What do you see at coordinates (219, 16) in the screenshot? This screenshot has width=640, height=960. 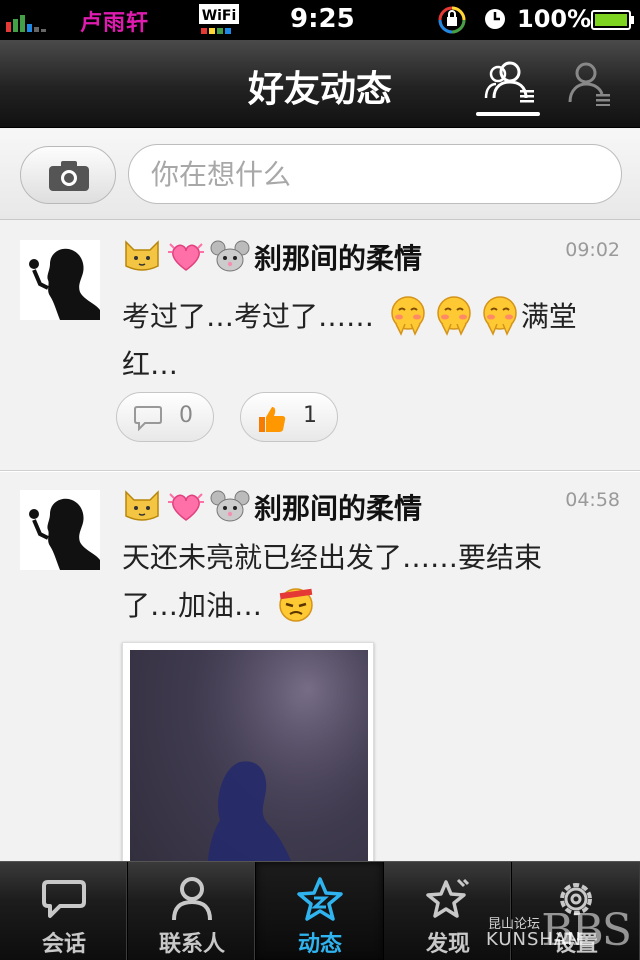 I see `svg-text: WiFi` at bounding box center [219, 16].